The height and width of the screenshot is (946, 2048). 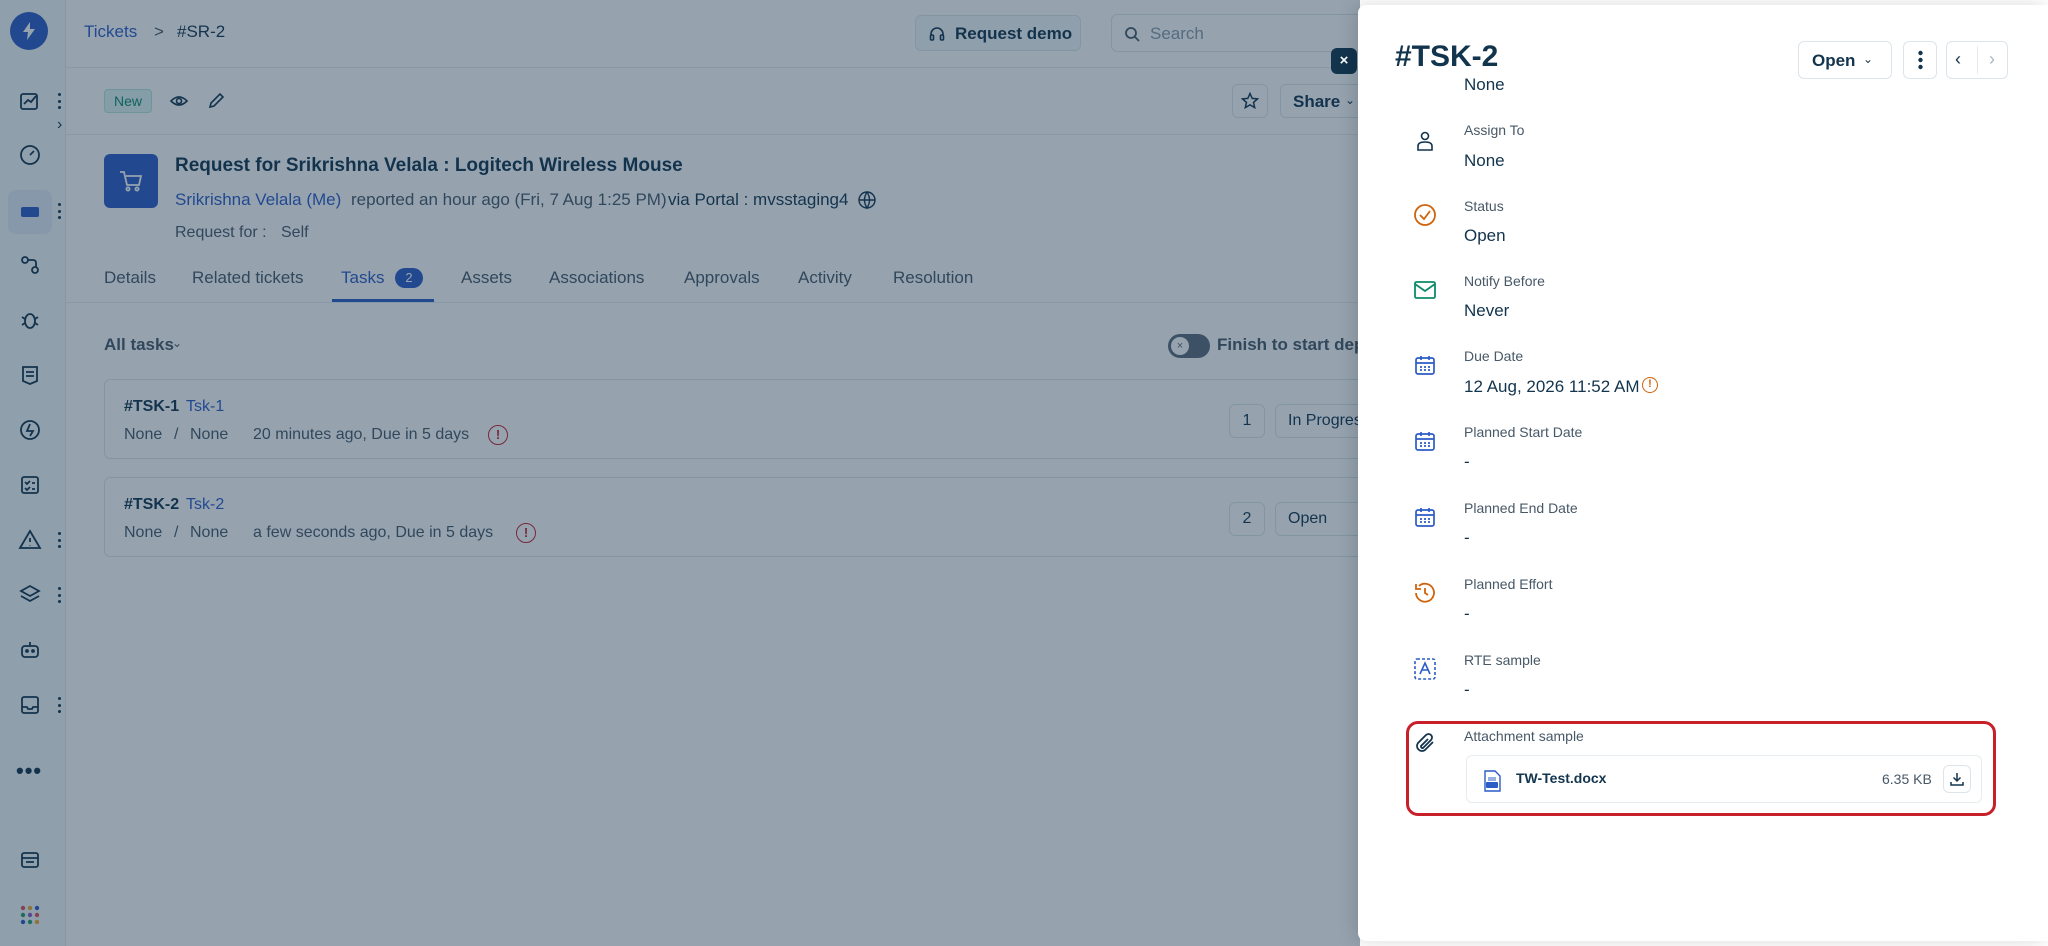 What do you see at coordinates (1992, 59) in the screenshot?
I see `next-icon: ›` at bounding box center [1992, 59].